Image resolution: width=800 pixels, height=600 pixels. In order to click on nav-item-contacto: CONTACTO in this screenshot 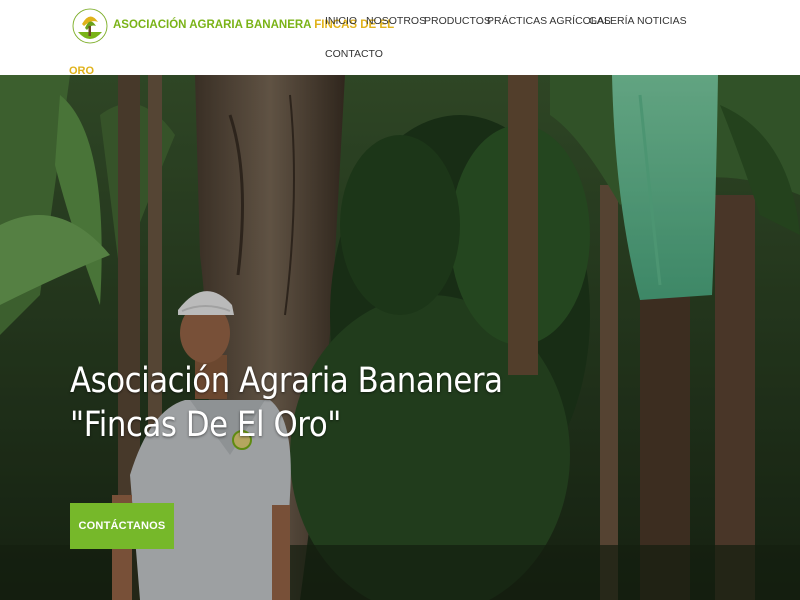, I will do `click(354, 54)`.